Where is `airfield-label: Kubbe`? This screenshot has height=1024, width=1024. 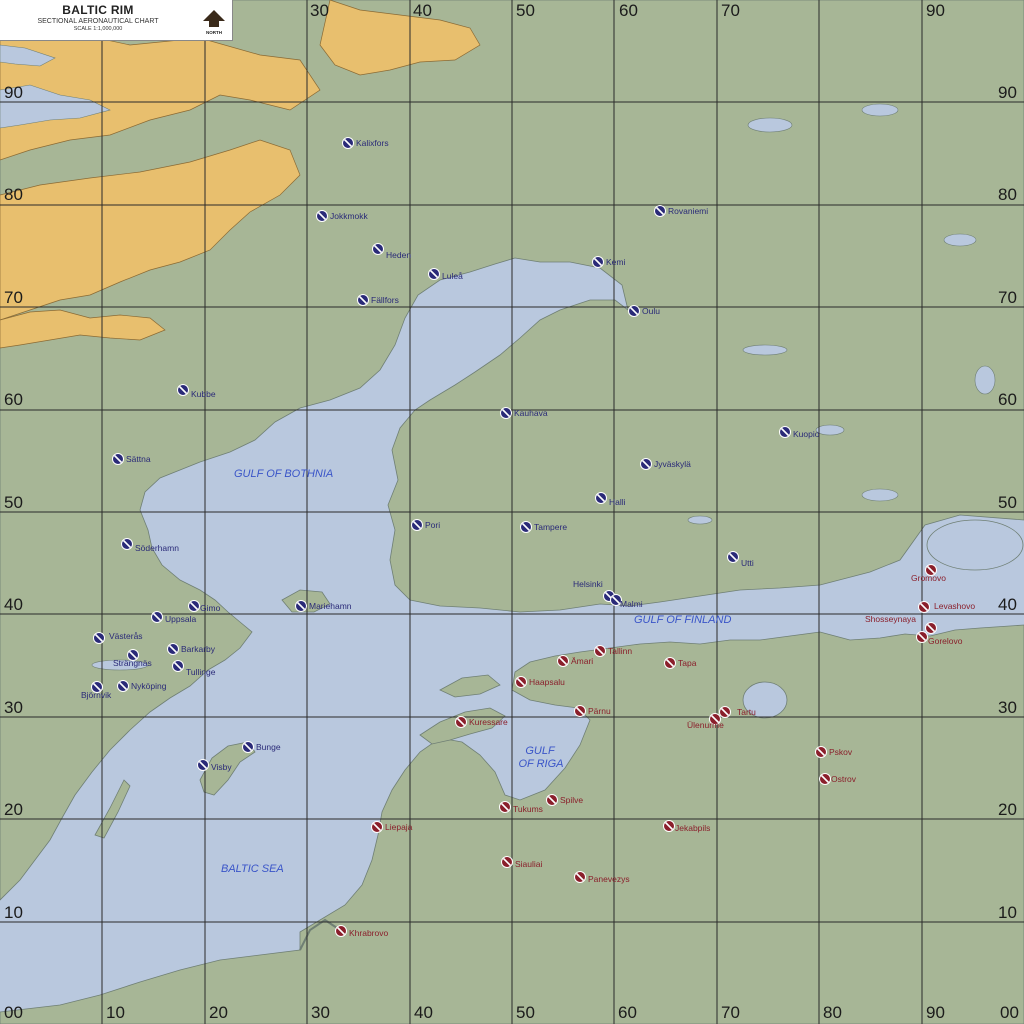
airfield-label: Kubbe is located at coordinates (203, 394).